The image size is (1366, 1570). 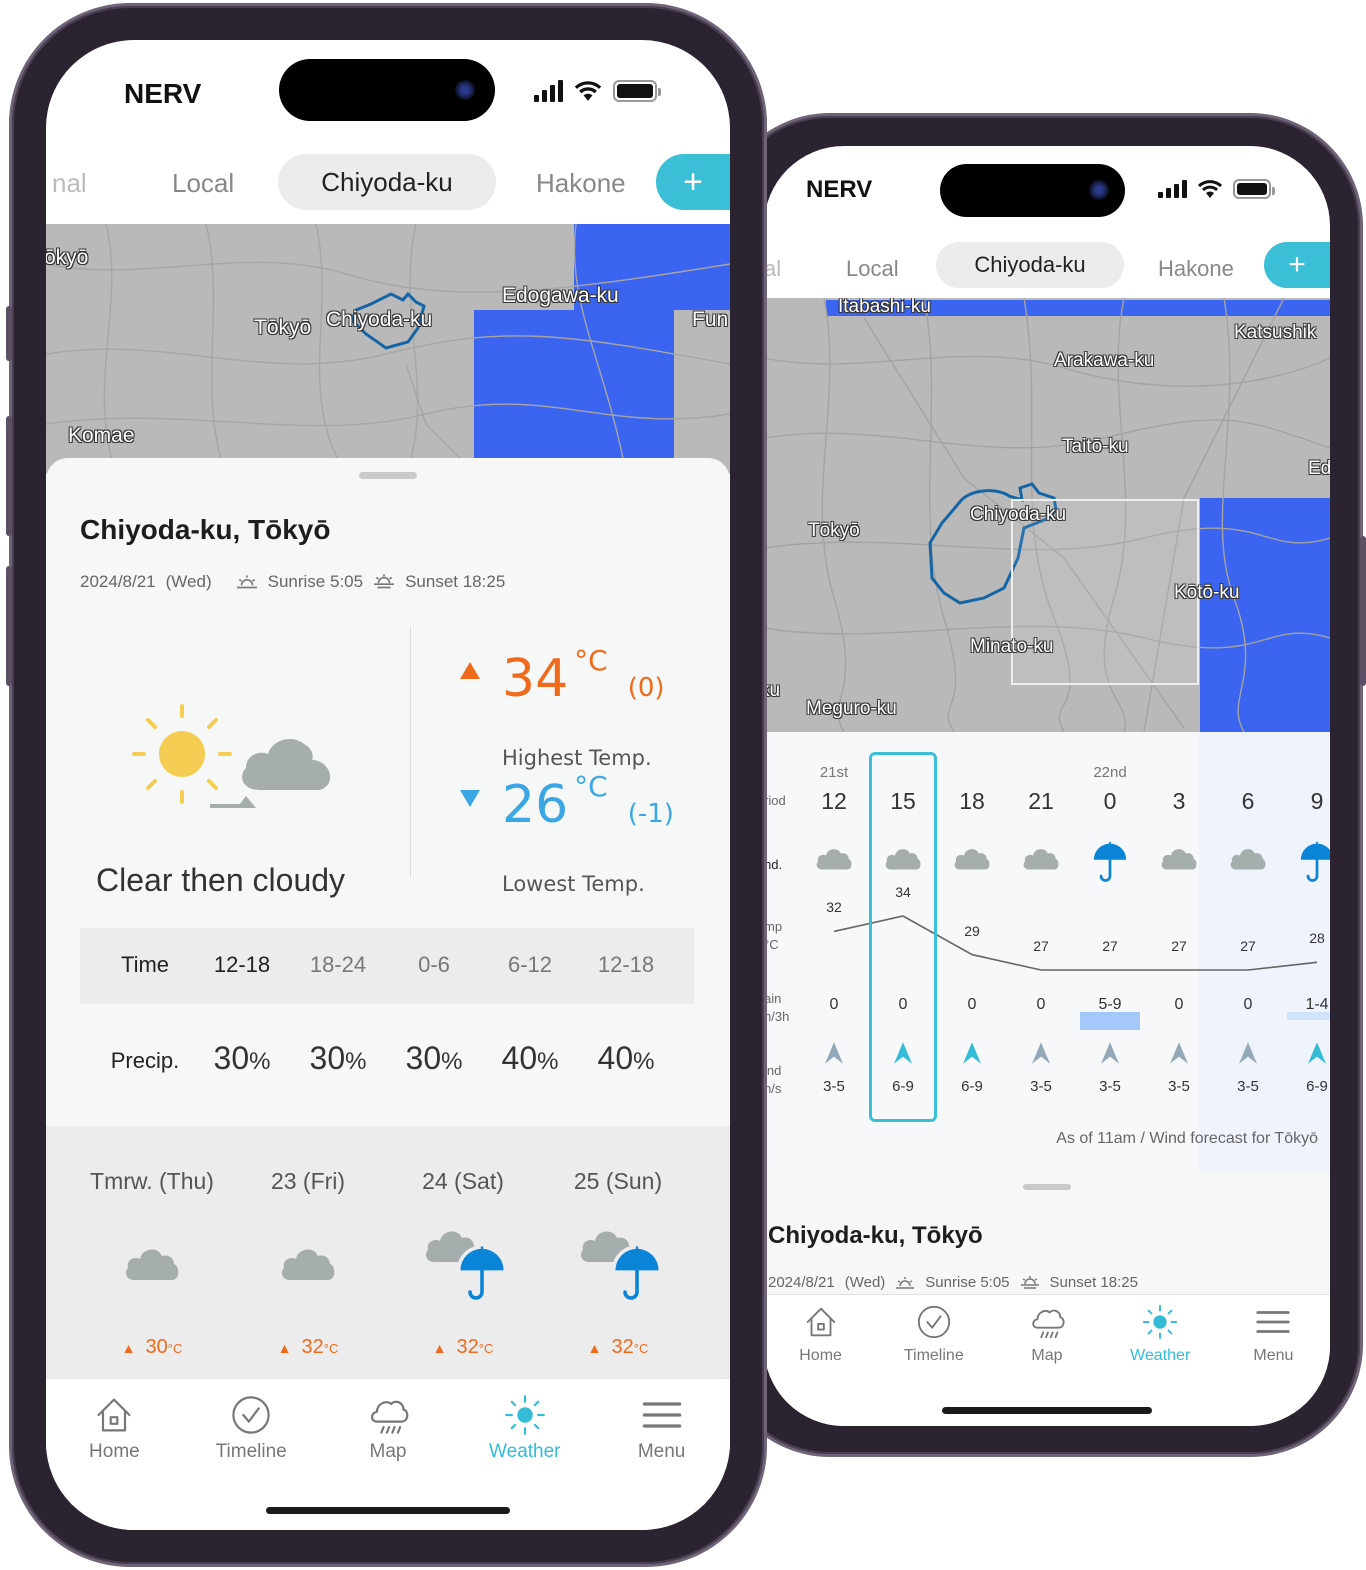 What do you see at coordinates (710, 319) in the screenshot?
I see `map-label: Fun` at bounding box center [710, 319].